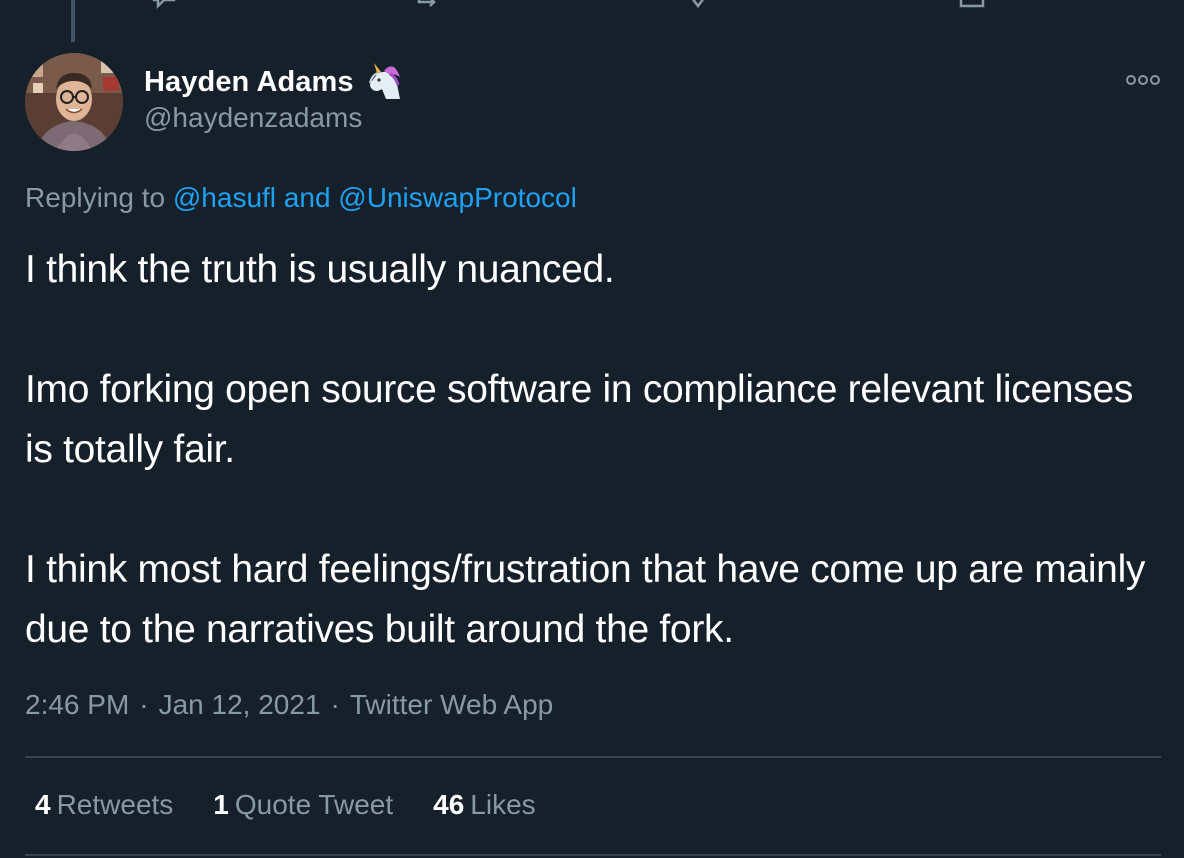  Describe the element at coordinates (253, 118) in the screenshot. I see `author-handle: @haydenzadams` at that location.